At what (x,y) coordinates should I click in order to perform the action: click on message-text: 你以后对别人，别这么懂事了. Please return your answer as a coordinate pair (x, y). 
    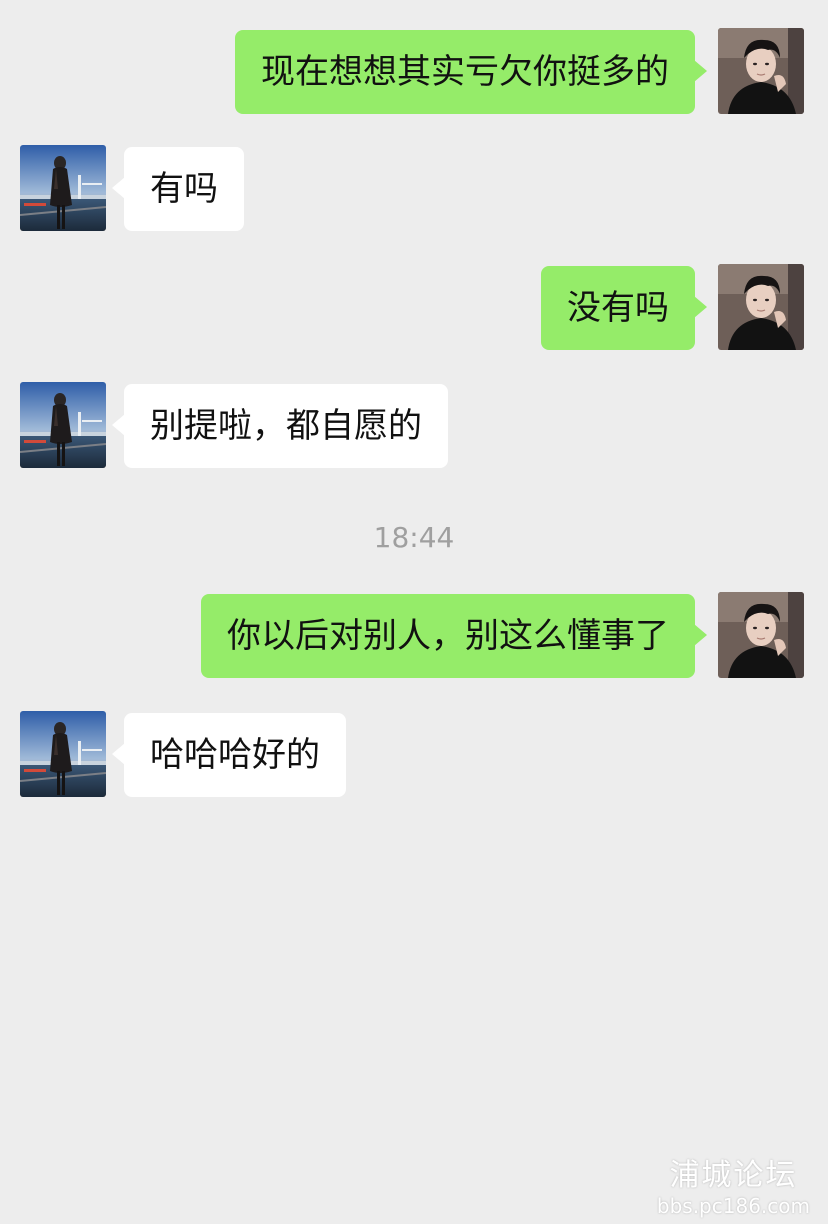
    Looking at the image, I should click on (448, 636).